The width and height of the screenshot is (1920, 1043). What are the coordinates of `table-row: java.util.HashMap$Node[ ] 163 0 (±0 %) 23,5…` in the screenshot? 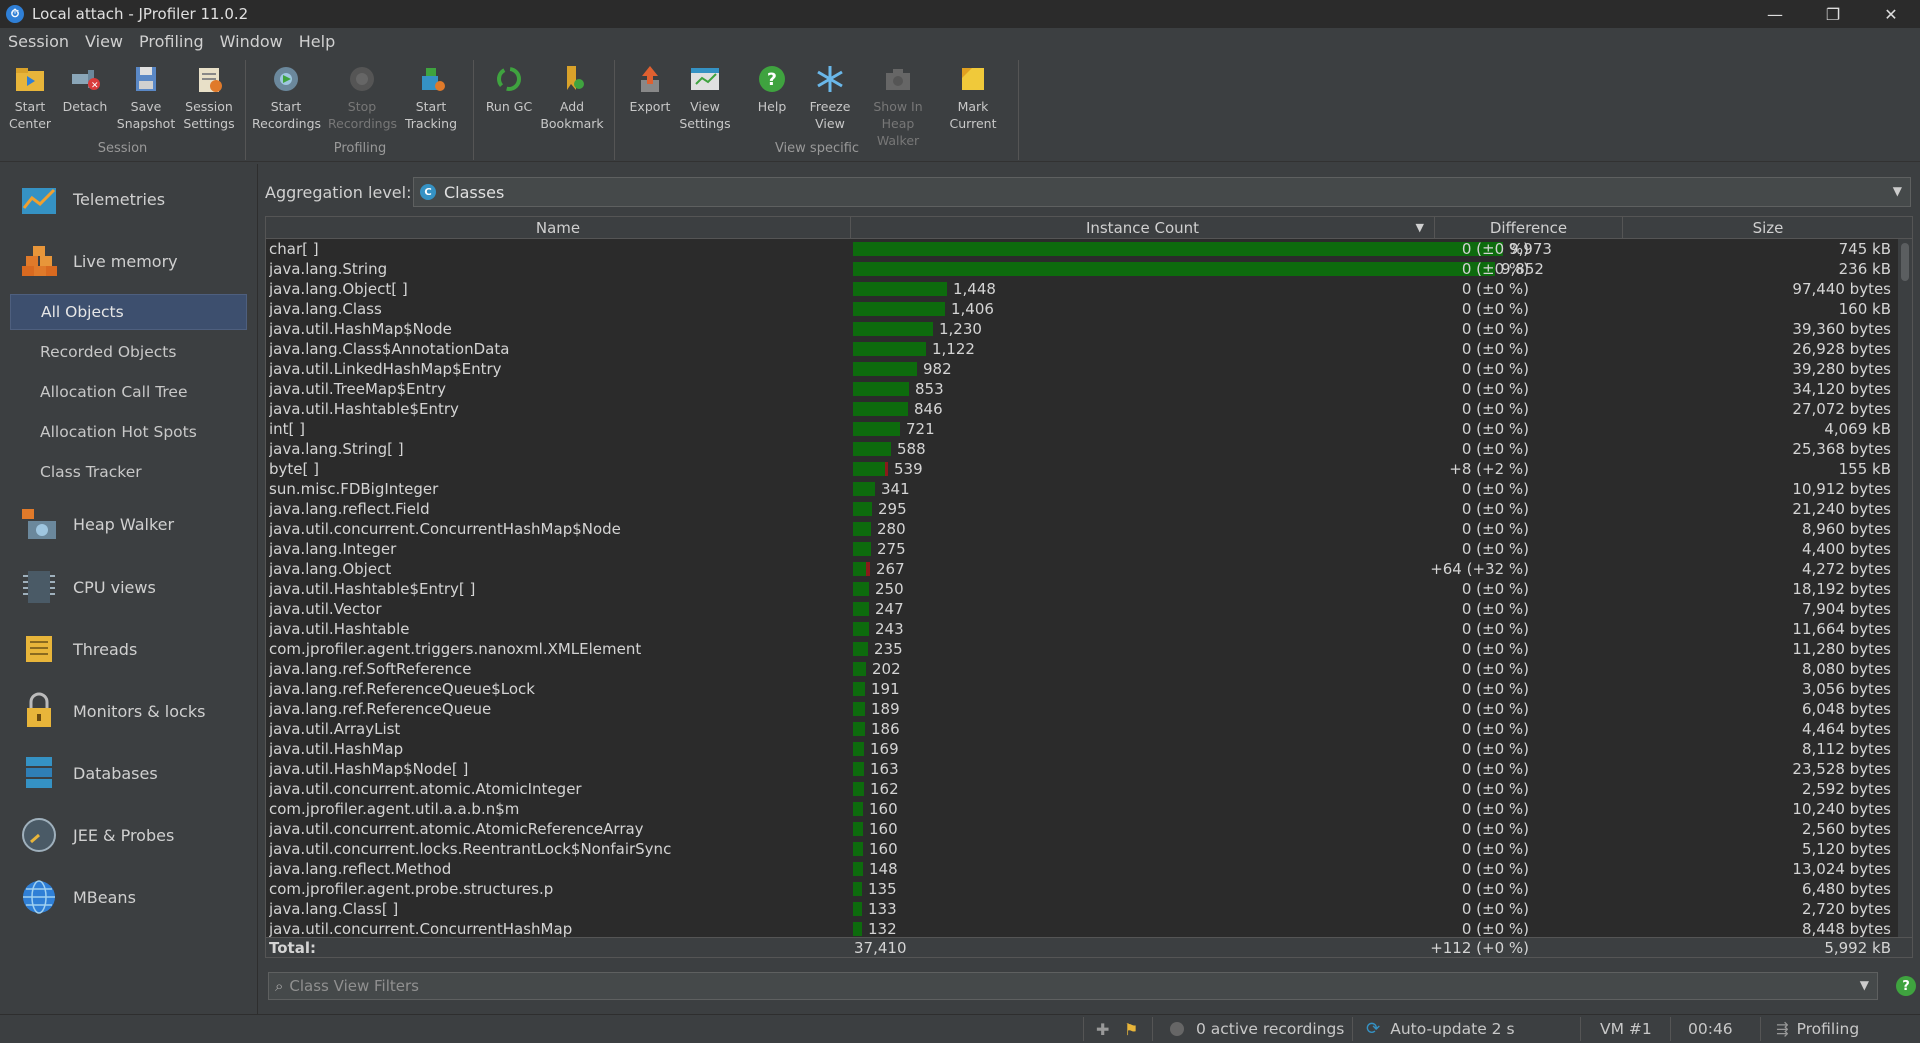 It's located at (1082, 769).